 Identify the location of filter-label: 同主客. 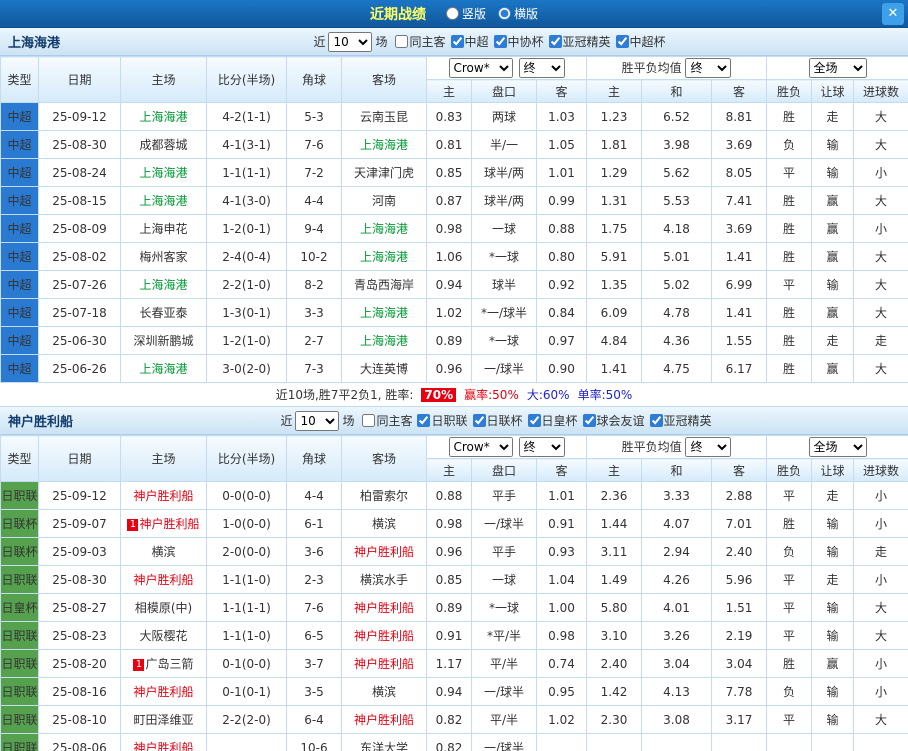
(394, 421).